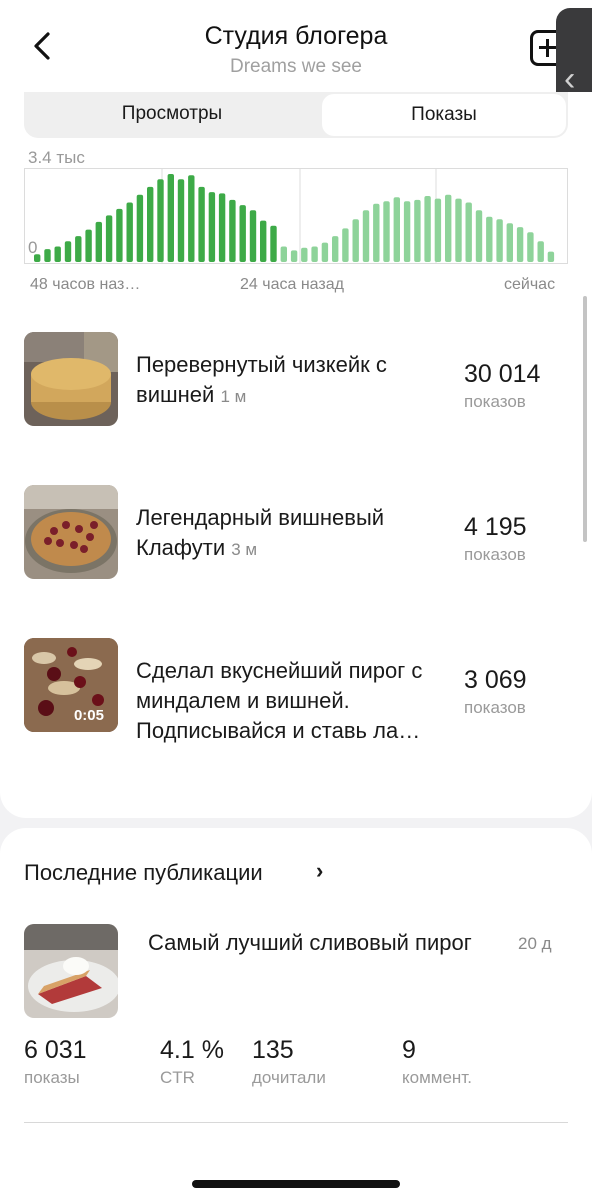  Describe the element at coordinates (289, 1077) in the screenshot. I see `stat-read-label: дочитали` at that location.